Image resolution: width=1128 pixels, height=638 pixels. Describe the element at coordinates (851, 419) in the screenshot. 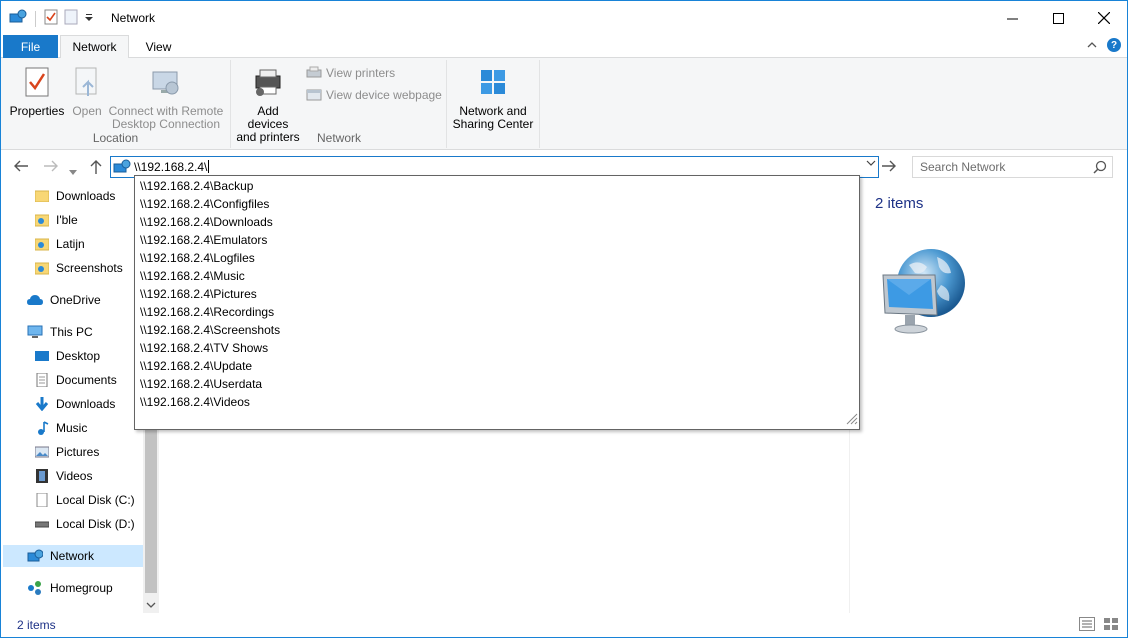

I see `resize-grip-icon` at that location.